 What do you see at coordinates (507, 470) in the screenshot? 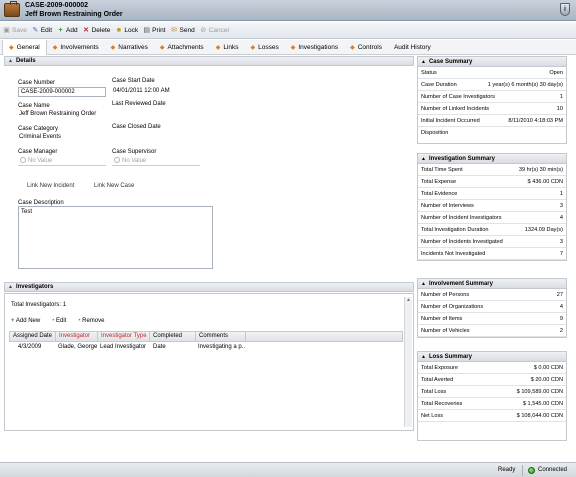
I see `status-ready: Ready` at bounding box center [507, 470].